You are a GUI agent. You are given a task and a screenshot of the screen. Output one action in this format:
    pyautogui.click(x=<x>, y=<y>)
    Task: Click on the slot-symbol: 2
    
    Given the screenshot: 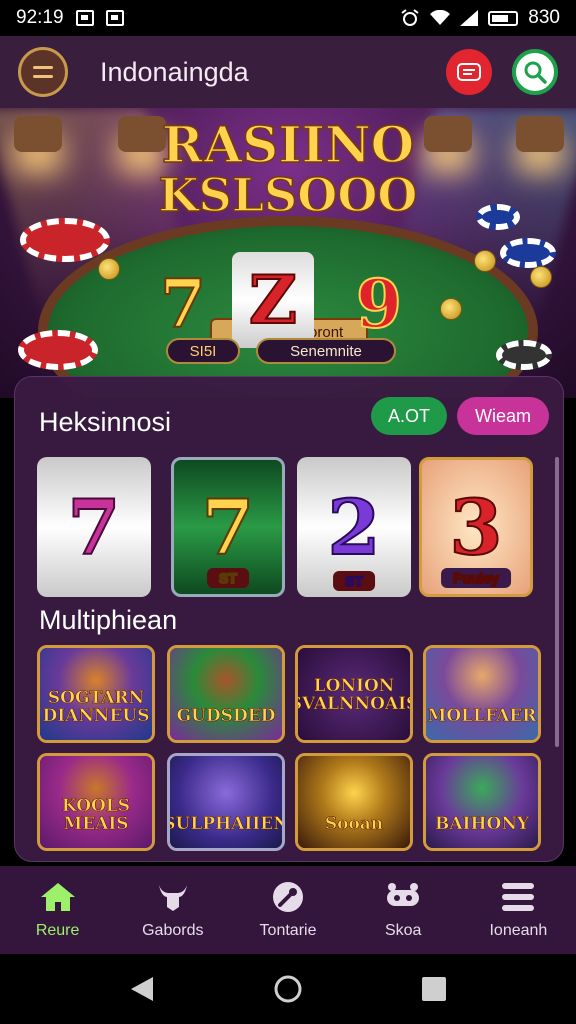 What is the action you would take?
    pyautogui.click(x=354, y=527)
    